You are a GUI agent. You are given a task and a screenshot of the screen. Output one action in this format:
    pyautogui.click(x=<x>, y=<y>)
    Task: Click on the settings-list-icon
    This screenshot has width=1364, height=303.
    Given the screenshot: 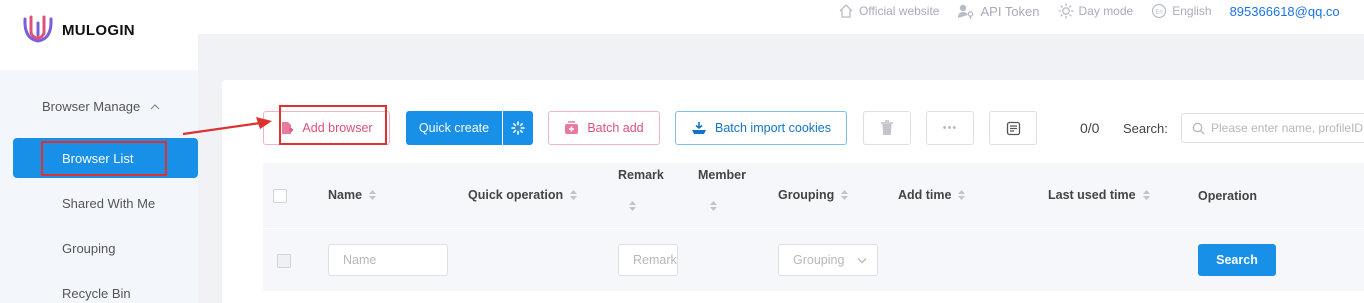 What is the action you would take?
    pyautogui.click(x=1013, y=128)
    